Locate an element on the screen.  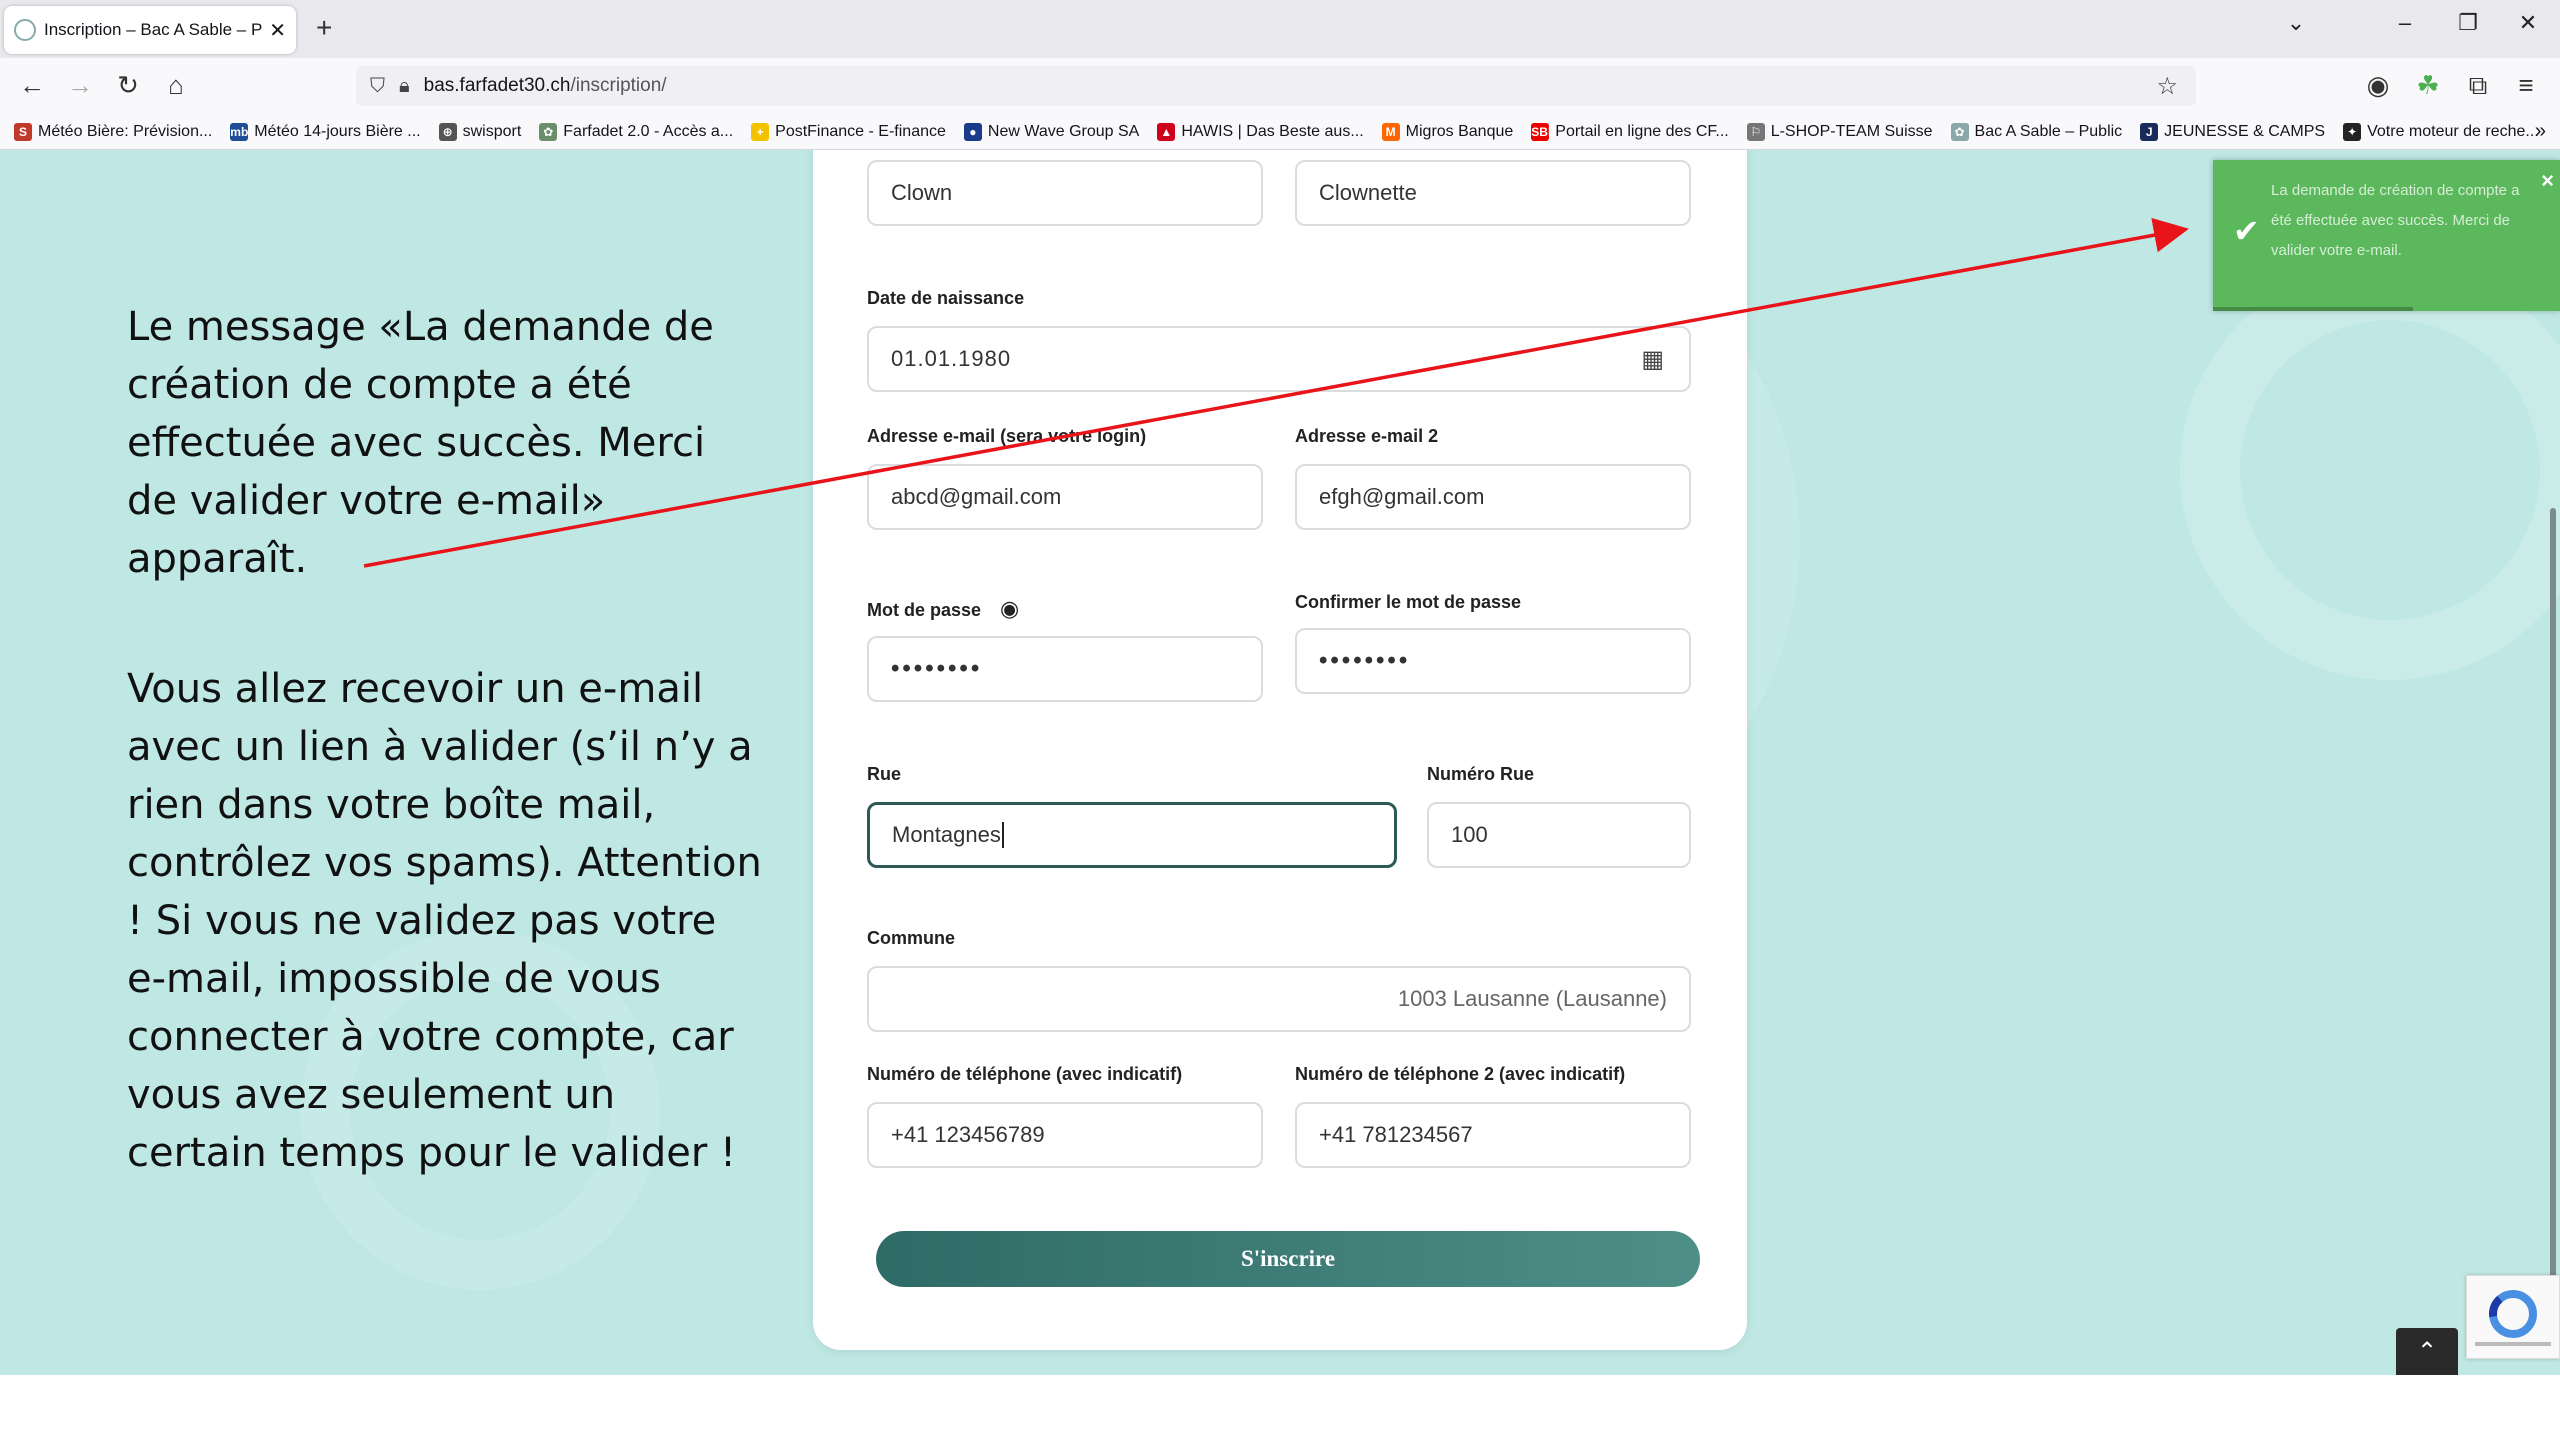
bookmark-item: ✿ Bac A Sable – Public is located at coordinates (2036, 131).